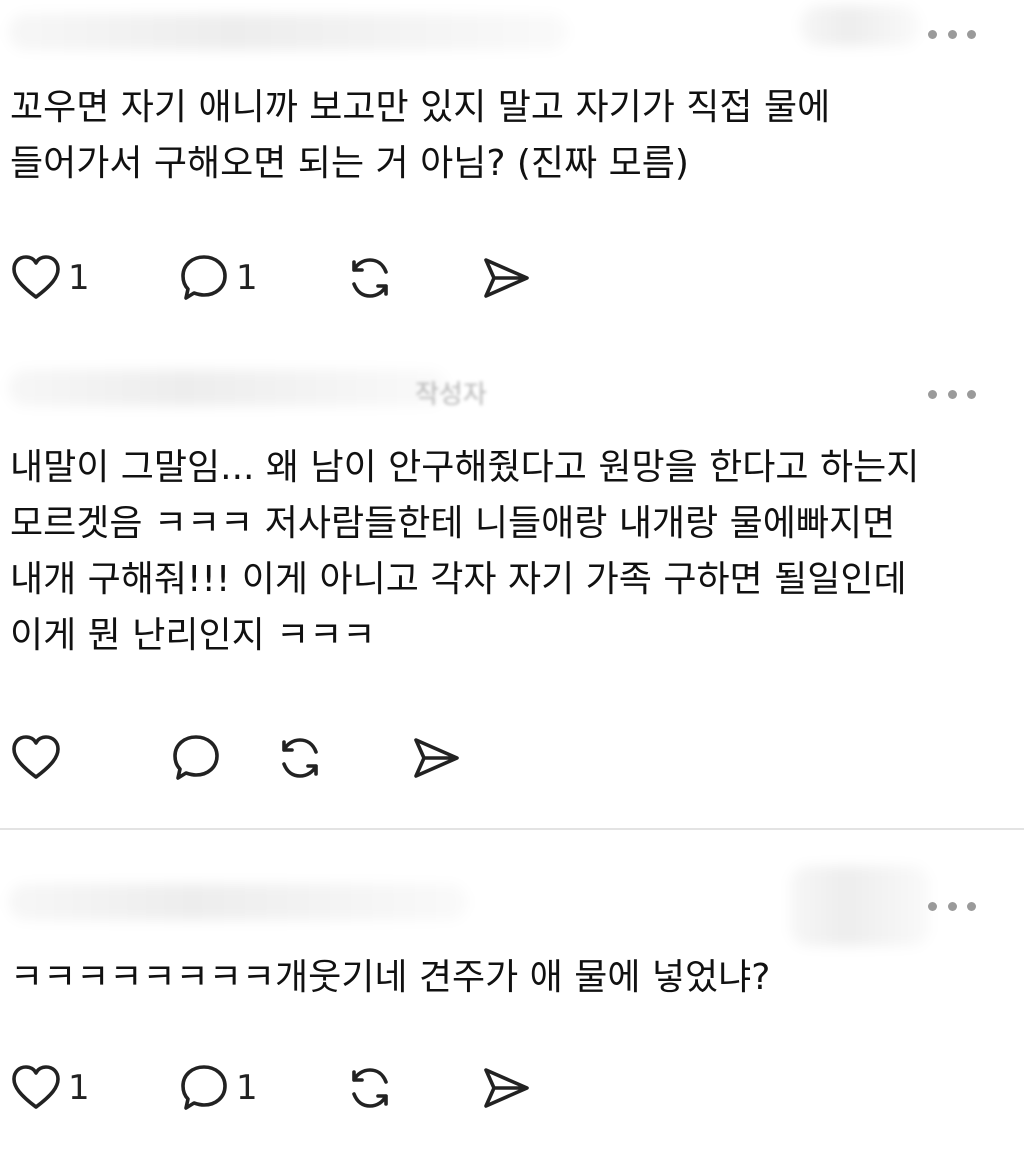 The height and width of the screenshot is (1175, 1024). I want to click on like-button, so click(36, 758).